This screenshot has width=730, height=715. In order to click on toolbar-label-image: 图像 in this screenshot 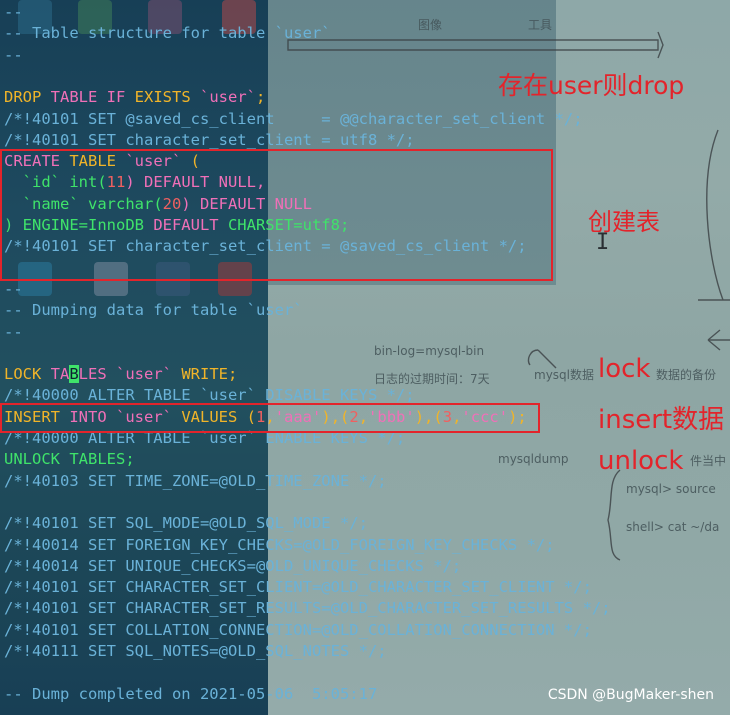, I will do `click(430, 25)`.